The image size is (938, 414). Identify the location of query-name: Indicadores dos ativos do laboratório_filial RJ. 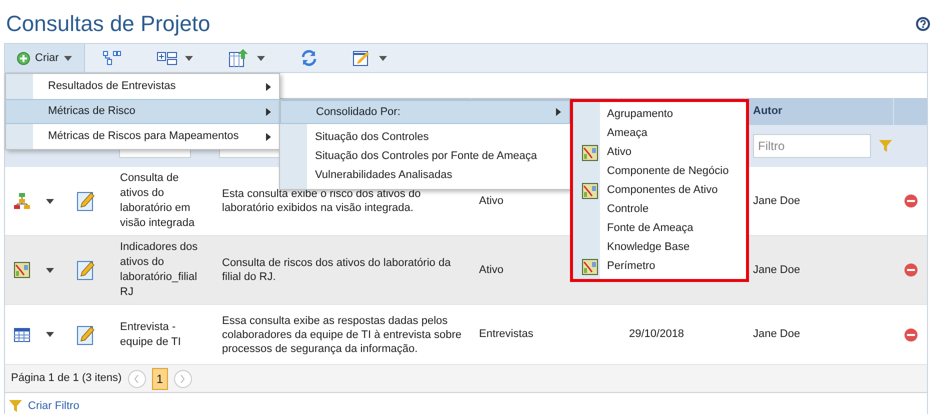
(159, 270).